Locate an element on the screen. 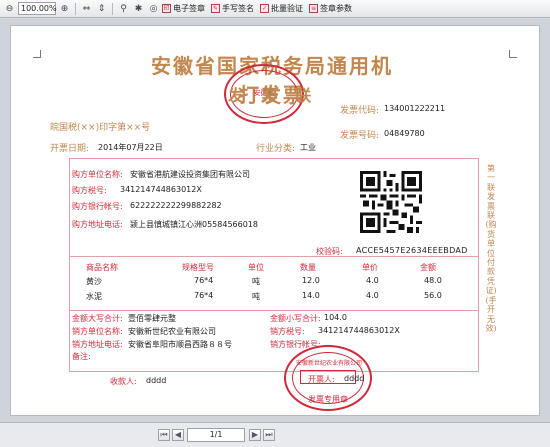 The image size is (550, 447). payee-value: dddd is located at coordinates (156, 380).